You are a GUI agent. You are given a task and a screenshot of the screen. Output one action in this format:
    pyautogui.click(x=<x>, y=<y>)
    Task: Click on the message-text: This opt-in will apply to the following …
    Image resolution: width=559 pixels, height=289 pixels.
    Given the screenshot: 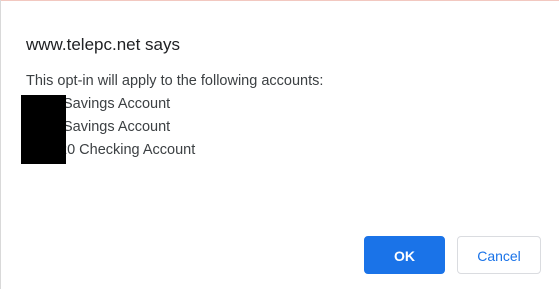 What is the action you would take?
    pyautogui.click(x=175, y=81)
    